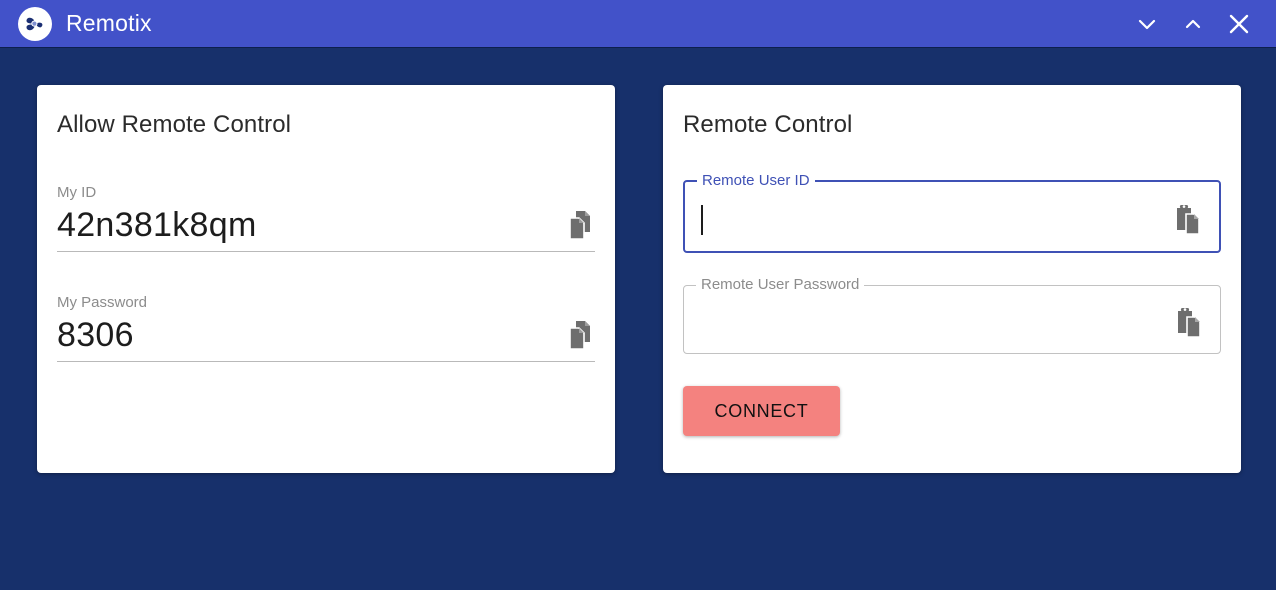  I want to click on my-id-label: My ID, so click(77, 192).